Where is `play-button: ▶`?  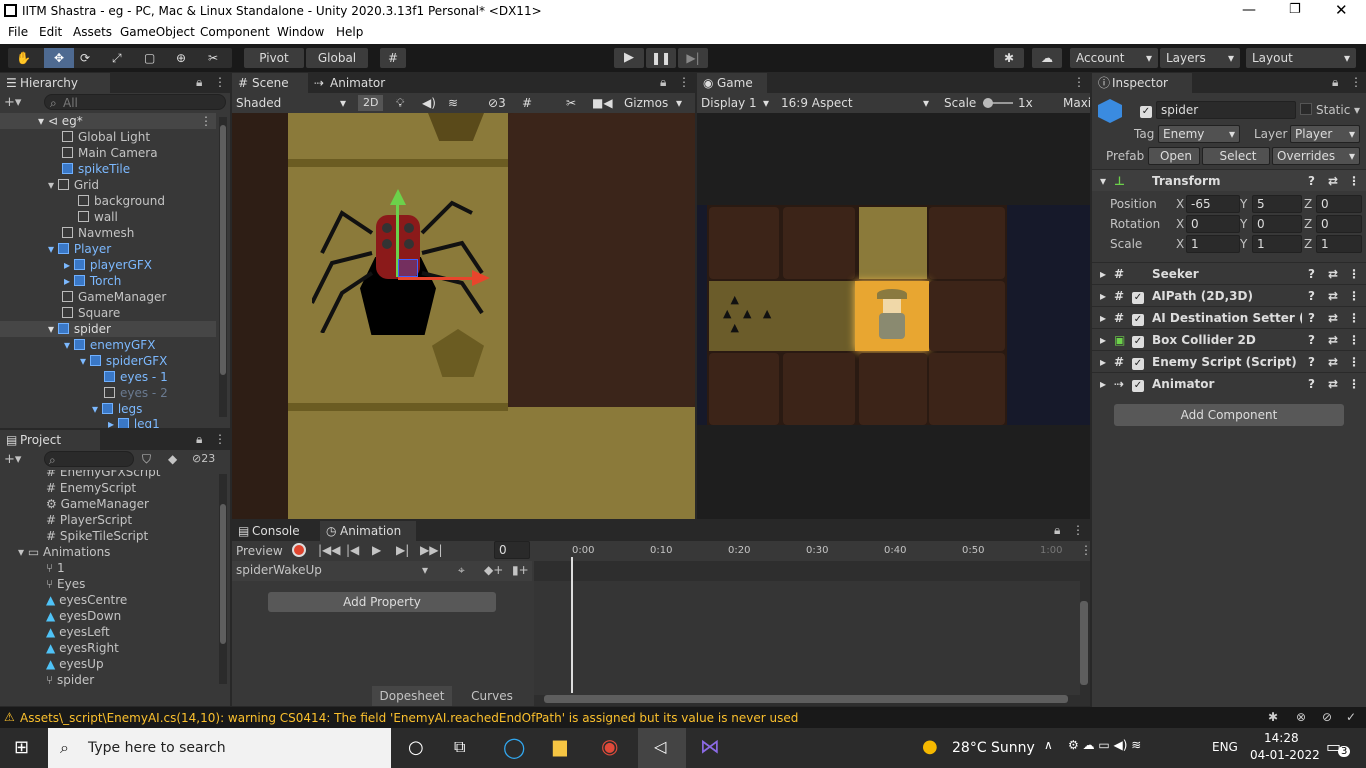
play-button: ▶ is located at coordinates (629, 58).